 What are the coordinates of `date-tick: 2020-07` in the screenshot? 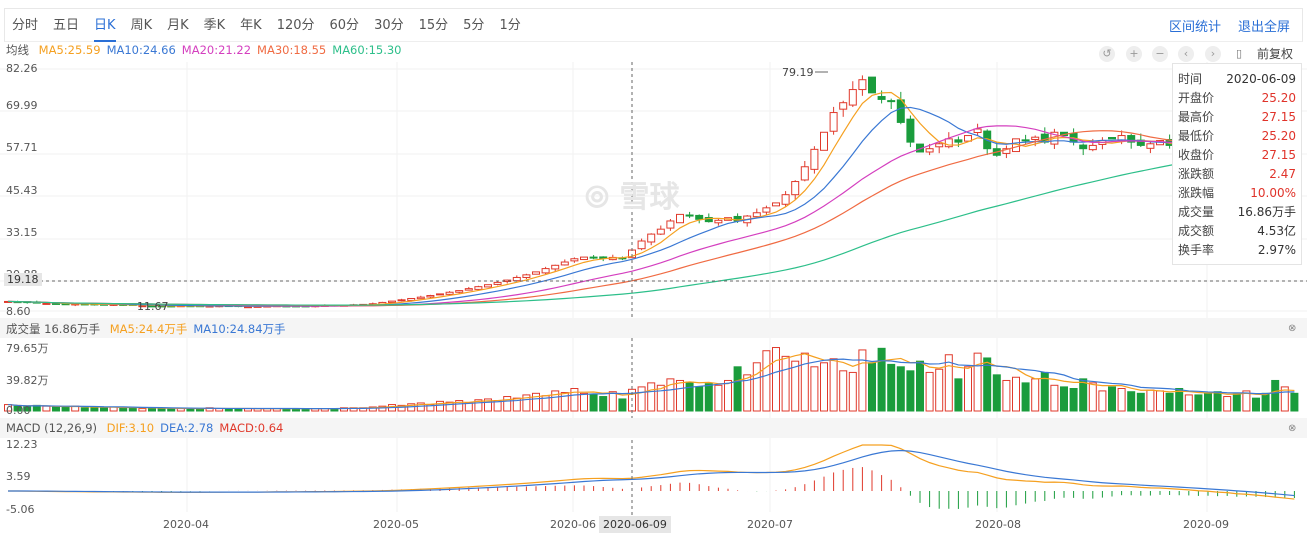 It's located at (770, 524).